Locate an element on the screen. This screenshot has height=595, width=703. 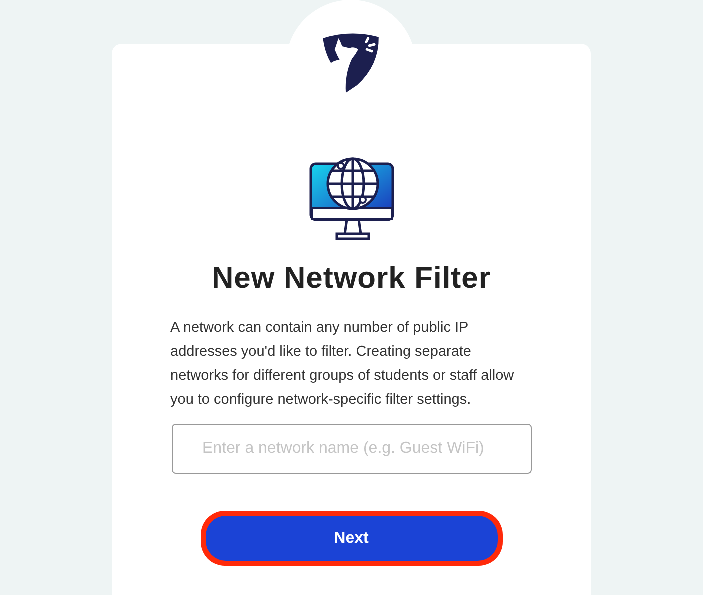
network-name-field: Enter a network name (e.g. Guest WiFi) is located at coordinates (352, 449).